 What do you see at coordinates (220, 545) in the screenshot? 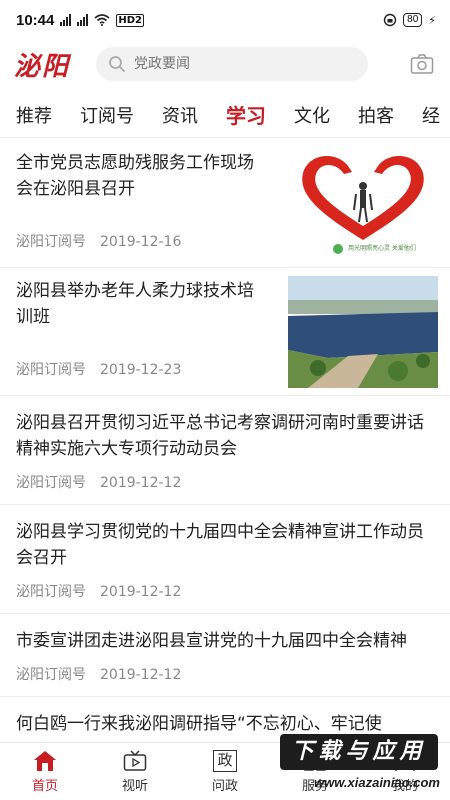
I see `news-title: 泌阳县学习贯彻党的十九届四中全会精神宣讲工作动员会召开` at bounding box center [220, 545].